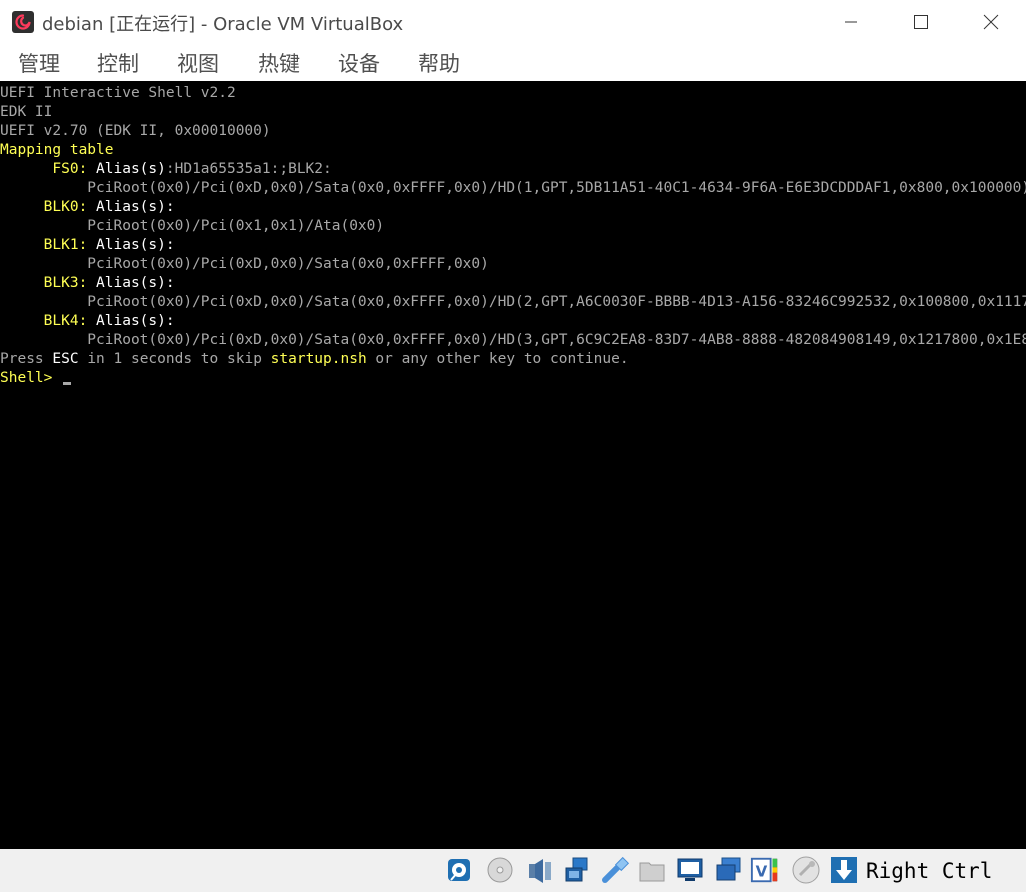 The height and width of the screenshot is (892, 1026). Describe the element at coordinates (851, 22) in the screenshot. I see `minimize-icon` at that location.